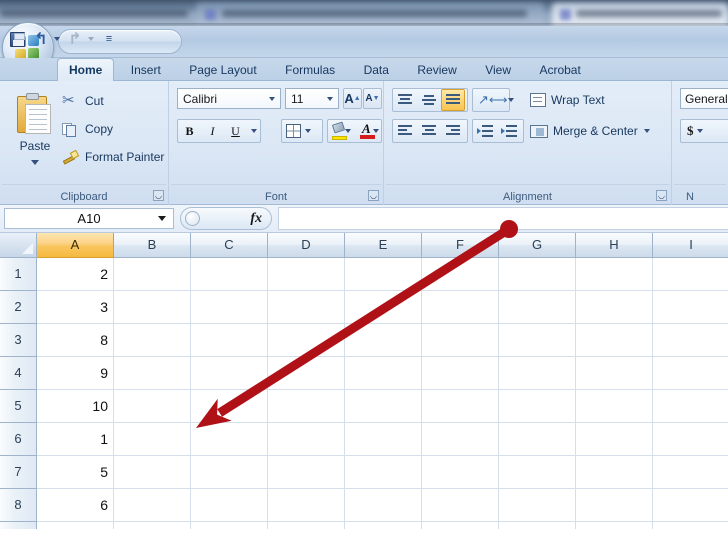 This screenshot has width=728, height=546. I want to click on column-header-f: F, so click(460, 245).